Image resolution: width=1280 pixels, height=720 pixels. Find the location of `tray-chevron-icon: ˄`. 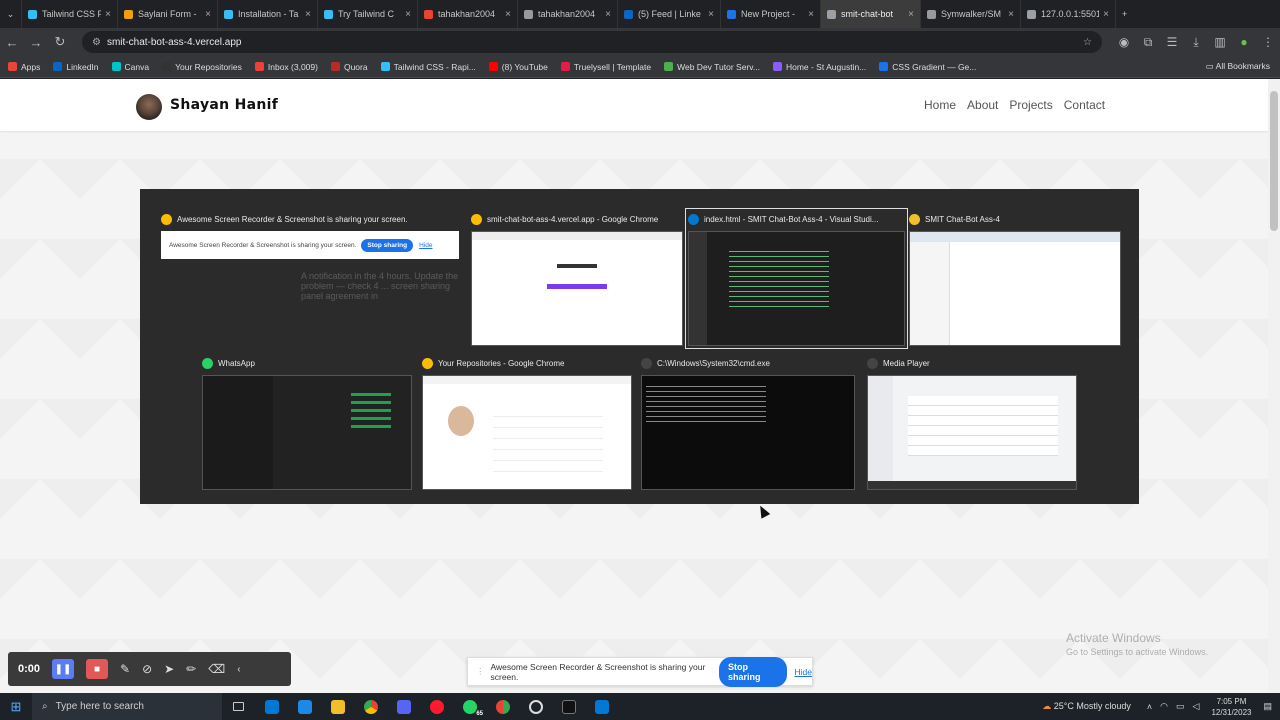

tray-chevron-icon: ˄ is located at coordinates (1149, 707).